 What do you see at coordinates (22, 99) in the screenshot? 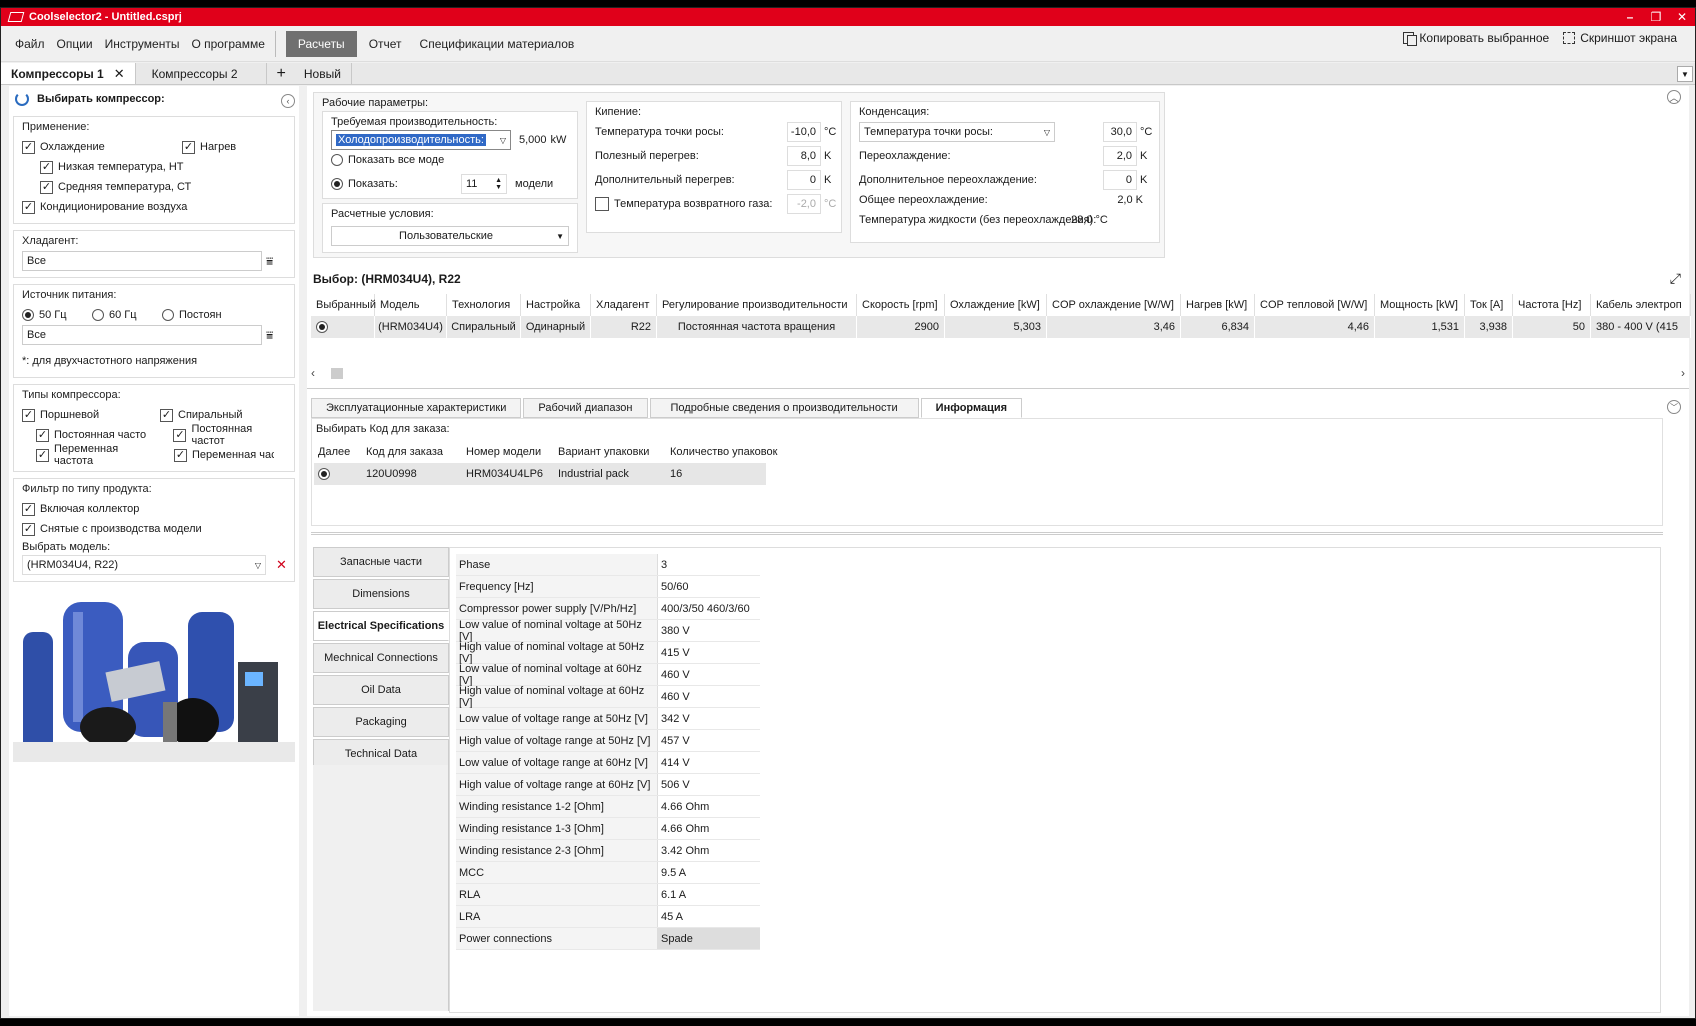
I see `refresh-icon` at bounding box center [22, 99].